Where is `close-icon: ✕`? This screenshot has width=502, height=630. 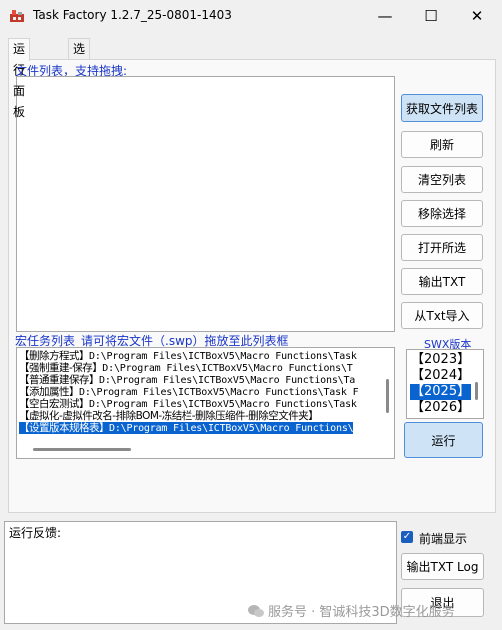 close-icon: ✕ is located at coordinates (477, 16).